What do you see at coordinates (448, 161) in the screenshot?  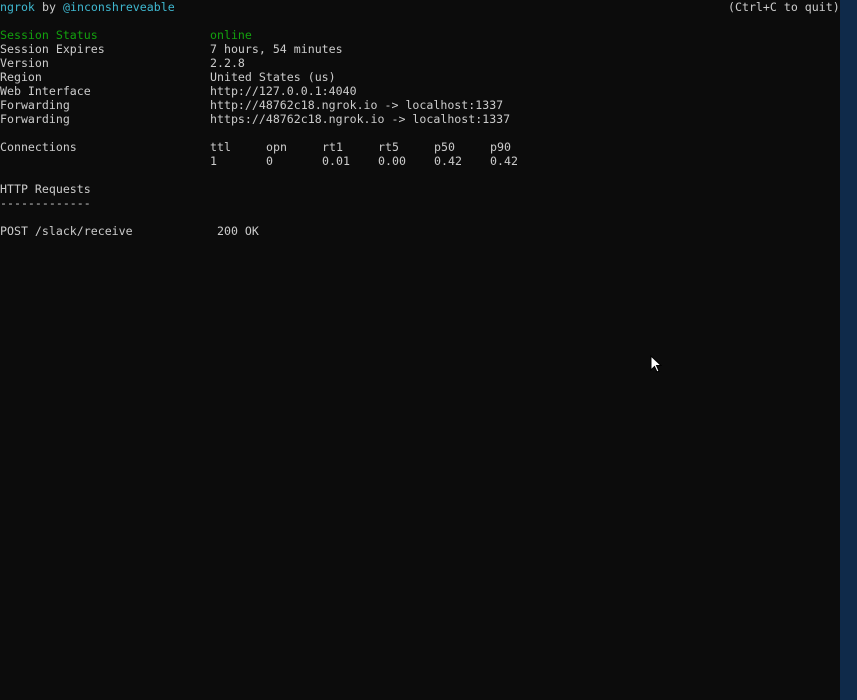 I see `connections-value-p50: 0.42` at bounding box center [448, 161].